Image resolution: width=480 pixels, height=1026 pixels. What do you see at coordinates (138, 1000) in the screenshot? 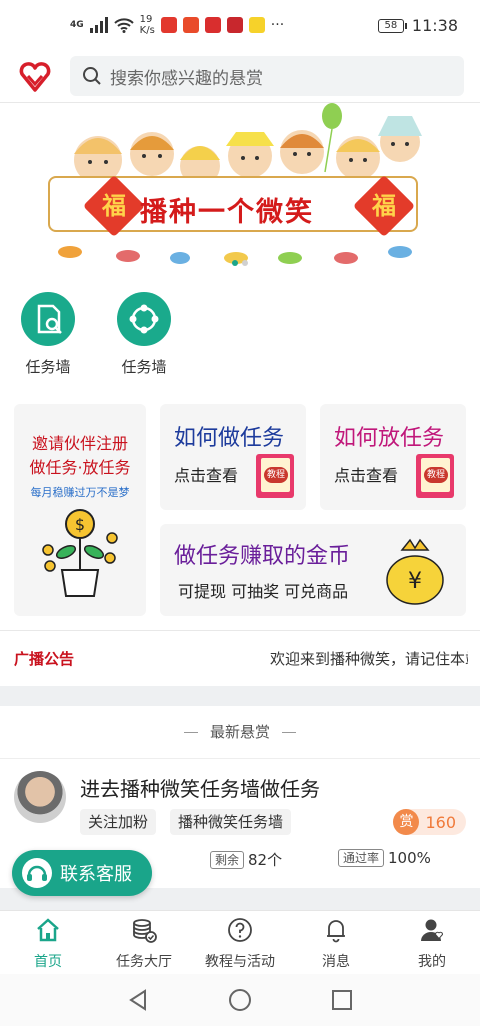
I see `back-icon` at bounding box center [138, 1000].